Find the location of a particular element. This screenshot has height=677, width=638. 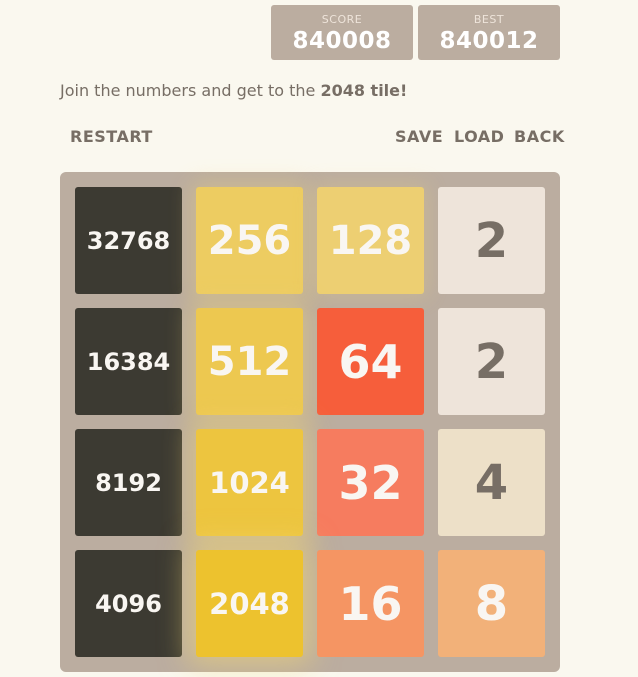

best-label: BEST is located at coordinates (489, 19).